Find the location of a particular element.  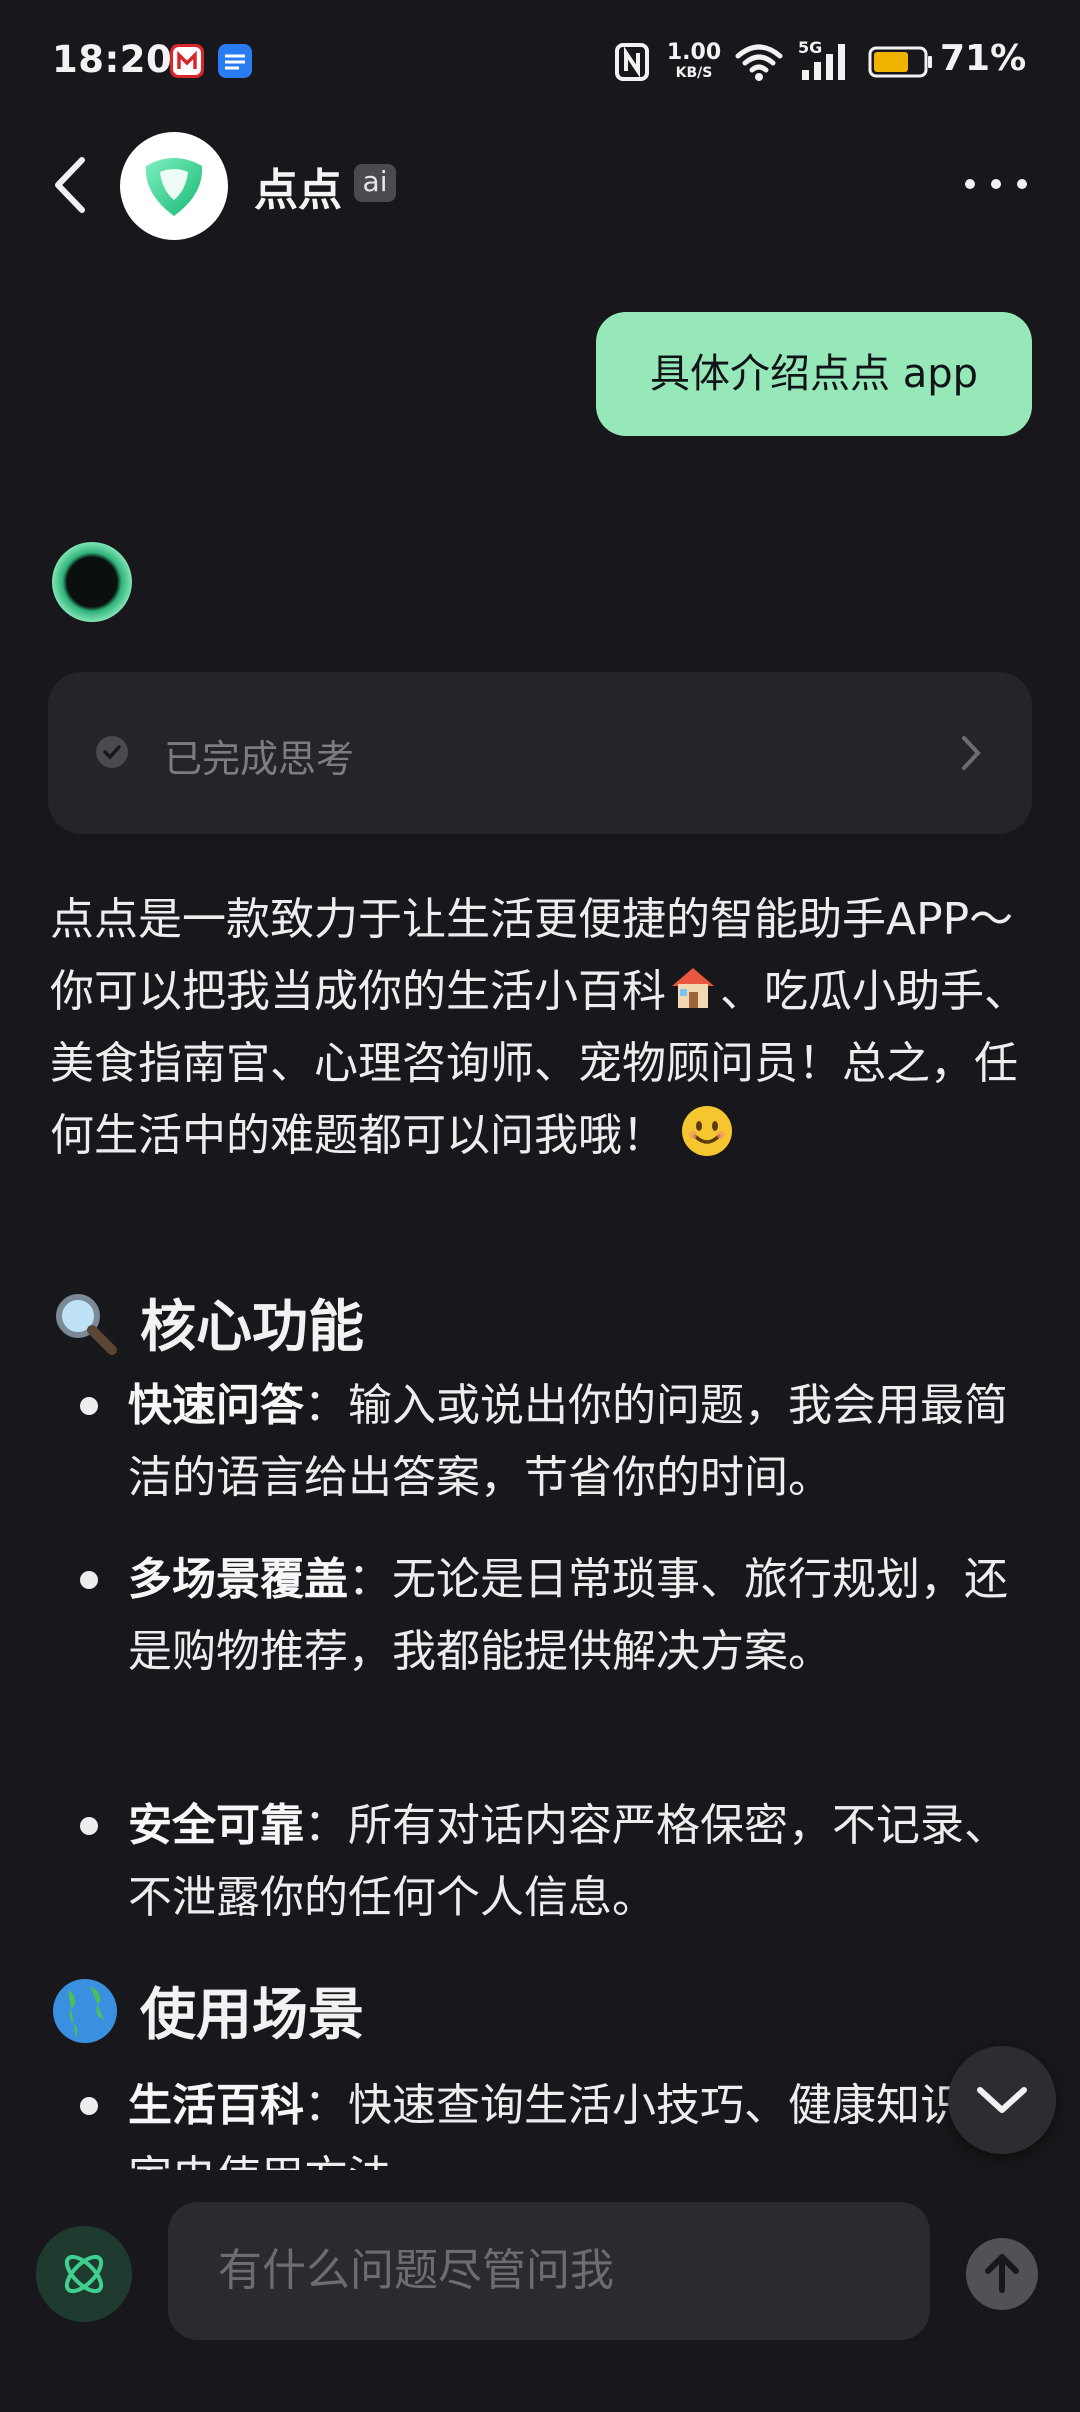

section-heading-core: 核心功能 is located at coordinates (207, 1322).